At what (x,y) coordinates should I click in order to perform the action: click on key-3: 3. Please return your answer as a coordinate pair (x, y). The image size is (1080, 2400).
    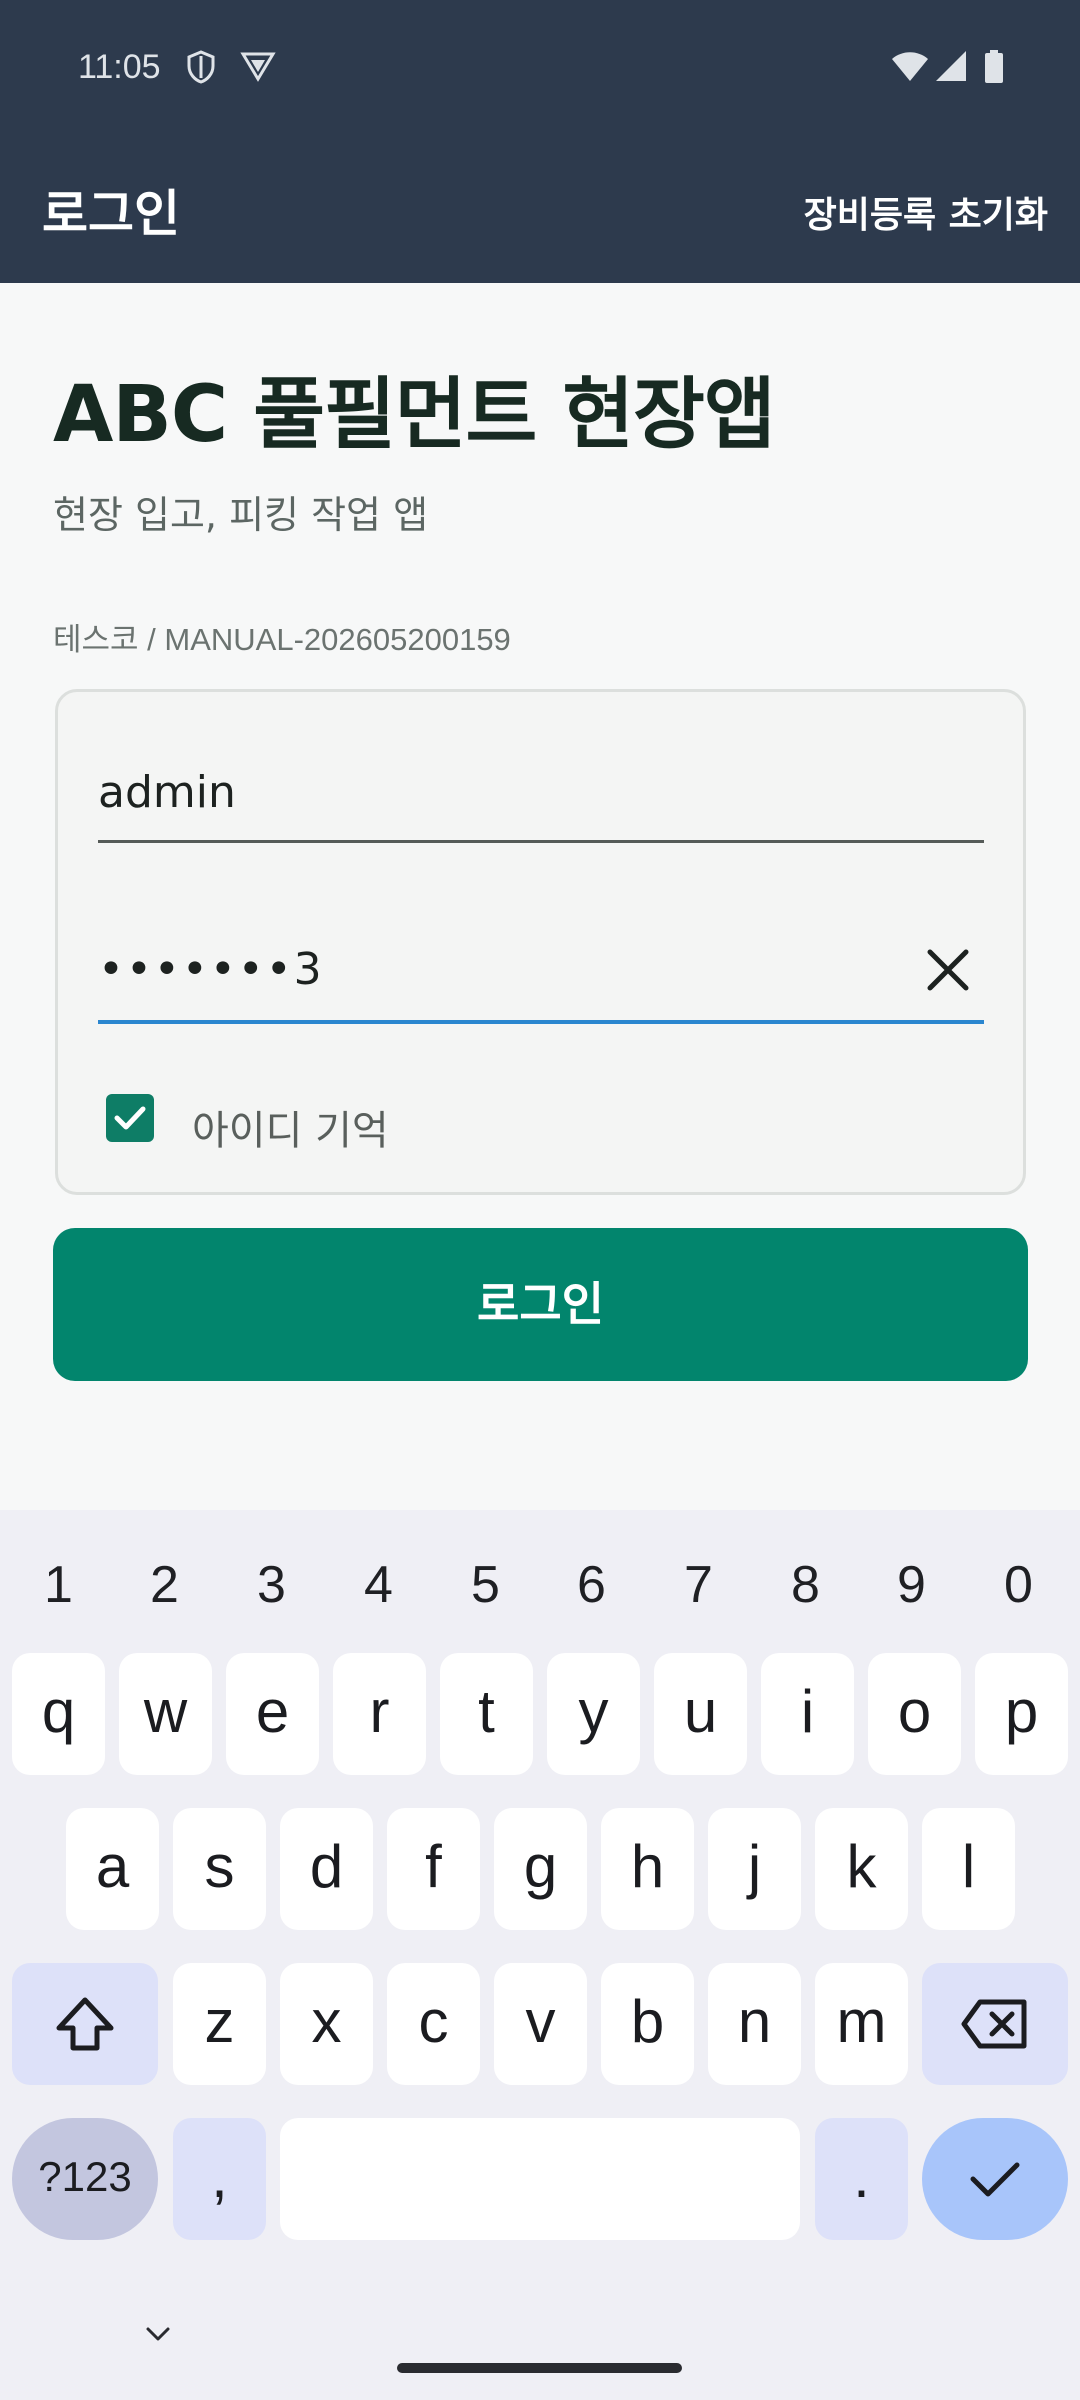
    Looking at the image, I should click on (271, 1585).